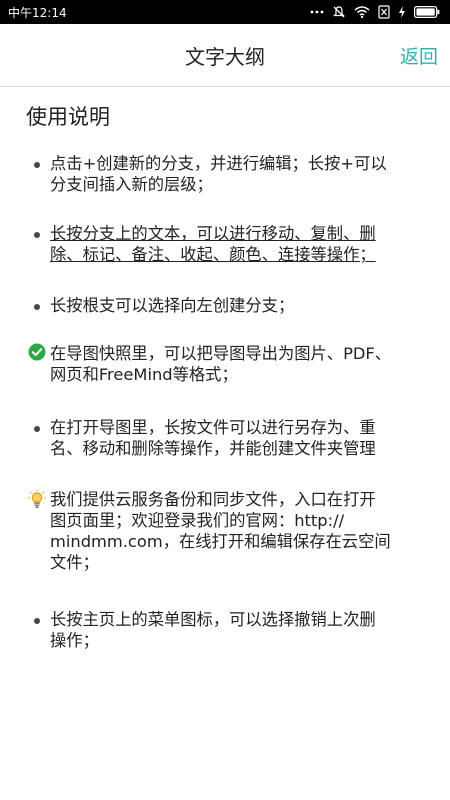  What do you see at coordinates (172, 305) in the screenshot?
I see `item-text-line: 长按根支可以选择向左创建分支；` at bounding box center [172, 305].